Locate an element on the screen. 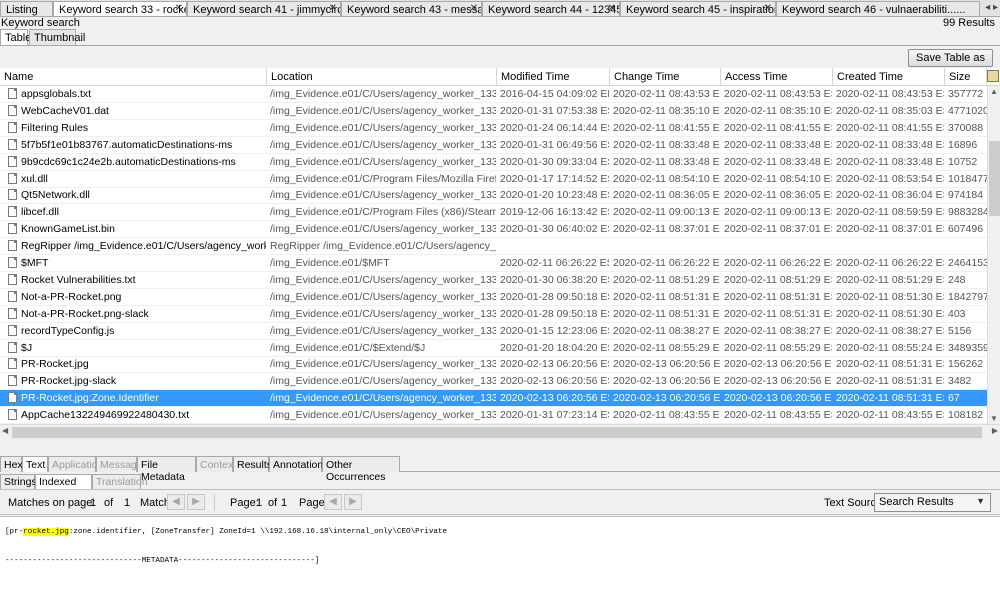  tab-label: Keyword search 45 - inspirational is located at coordinates (701, 10).